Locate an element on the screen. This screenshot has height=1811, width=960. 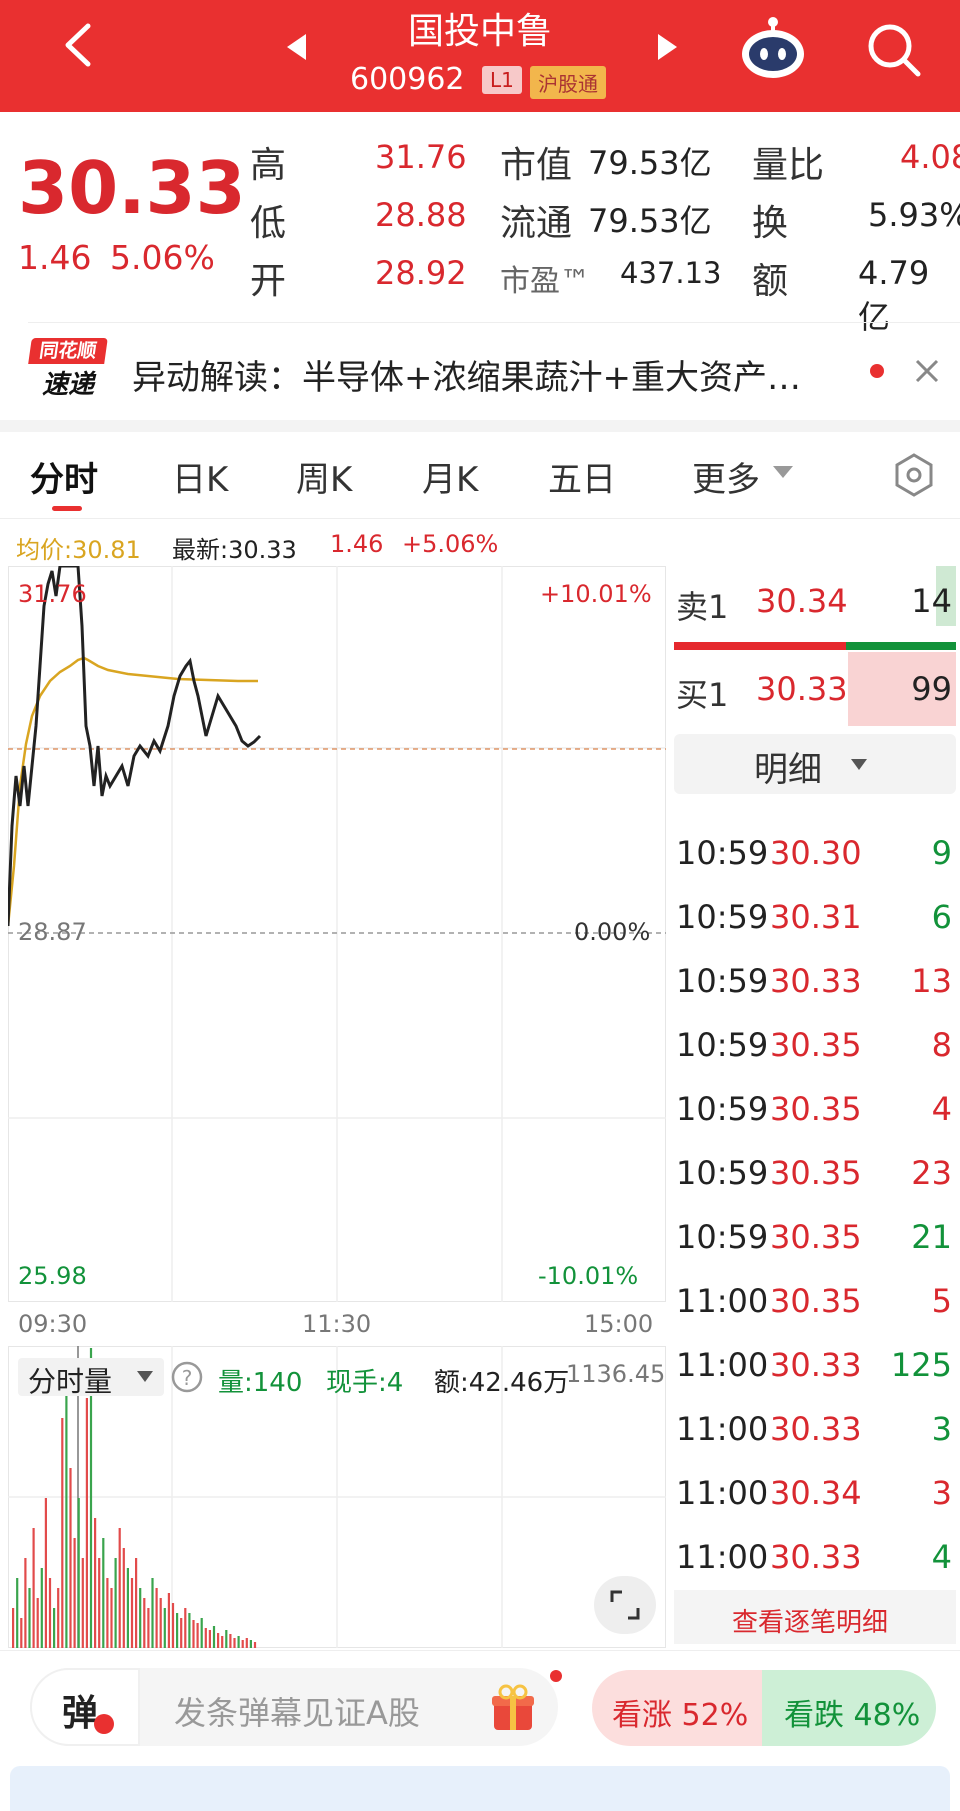
trade-row: 10:59 30.31 6 is located at coordinates (816, 930).